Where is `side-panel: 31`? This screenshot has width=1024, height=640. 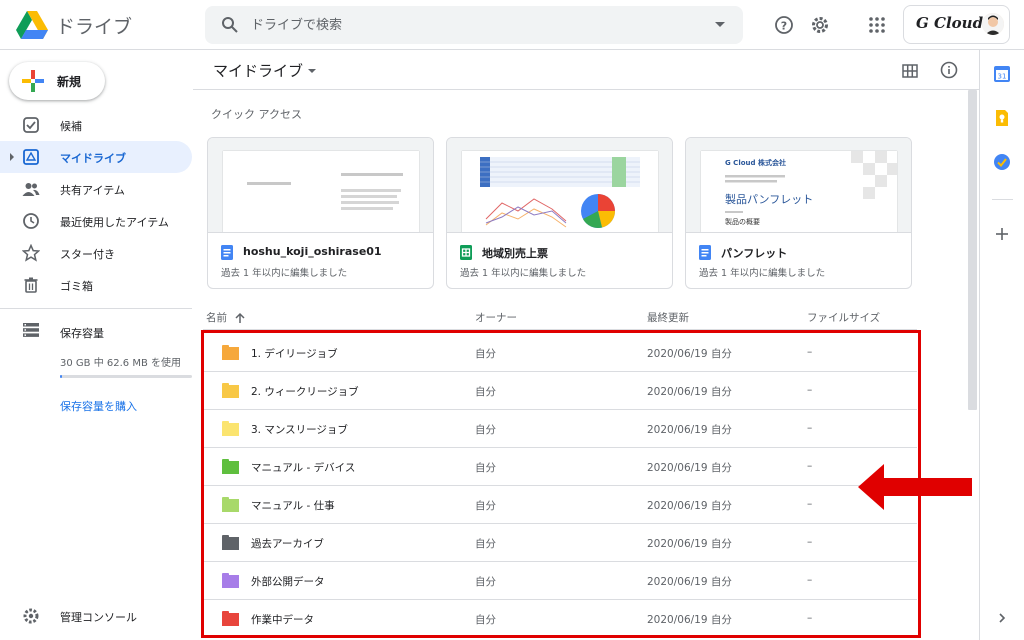 side-panel: 31 is located at coordinates (1001, 345).